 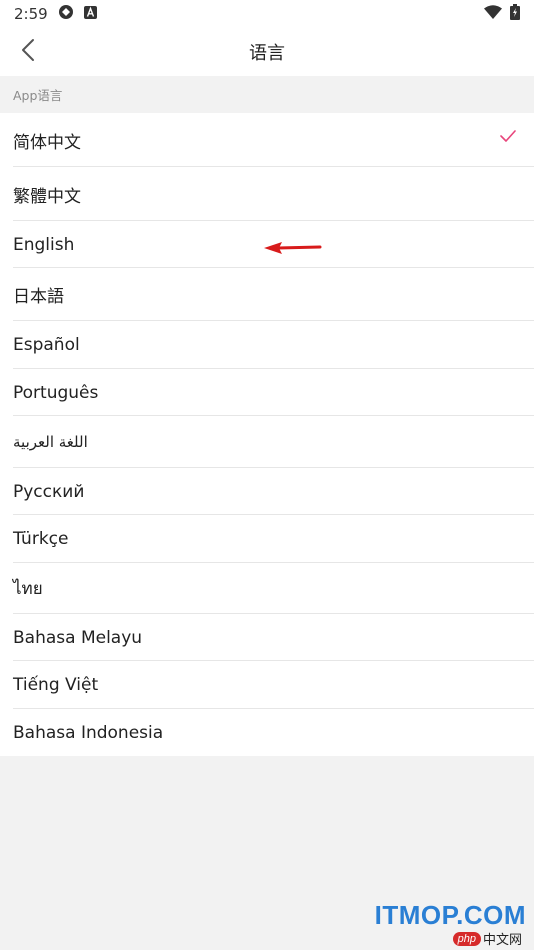 What do you see at coordinates (88, 732) in the screenshot?
I see `language-label: Bahasa Indonesia` at bounding box center [88, 732].